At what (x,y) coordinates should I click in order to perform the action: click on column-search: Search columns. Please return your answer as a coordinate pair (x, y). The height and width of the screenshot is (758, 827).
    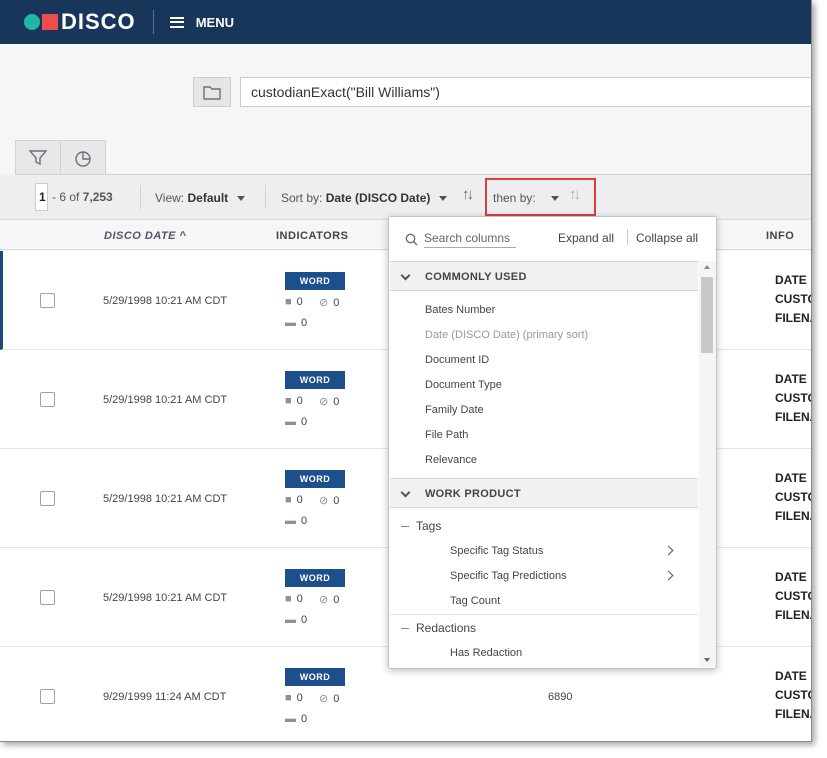
    Looking at the image, I should click on (460, 239).